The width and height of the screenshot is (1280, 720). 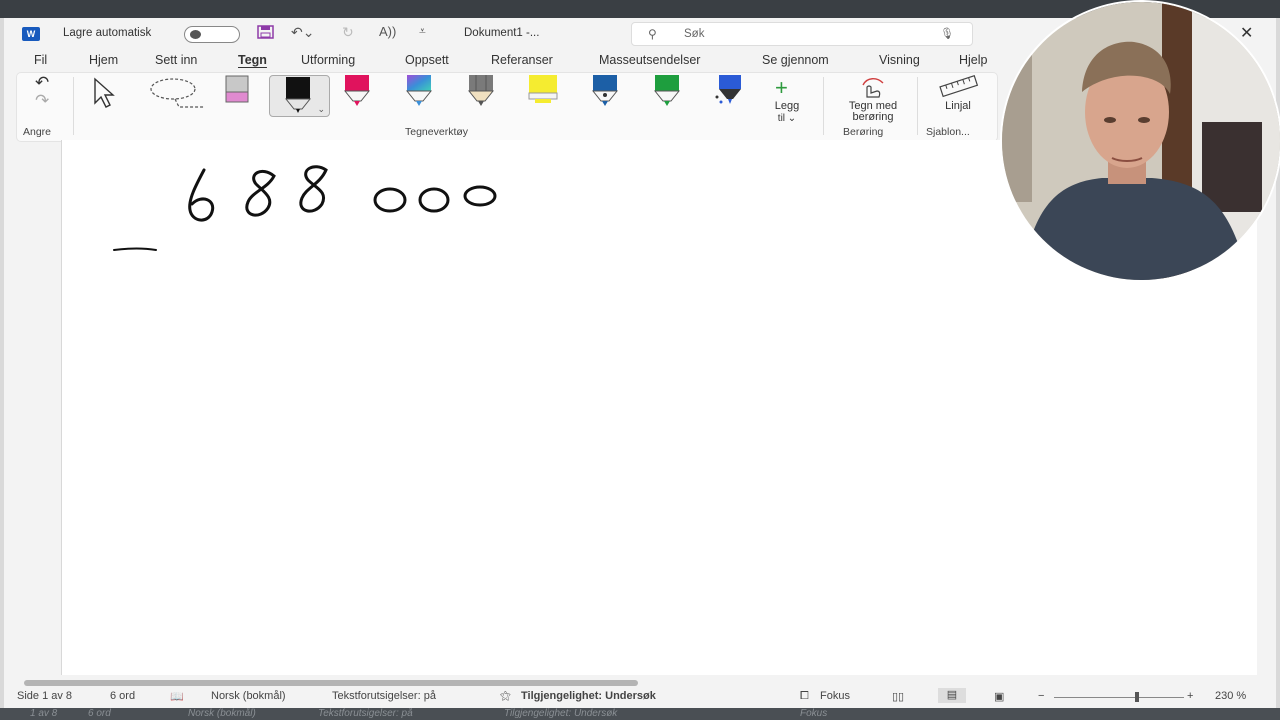 What do you see at coordinates (177, 696) in the screenshot?
I see `proofing-book-icon: 📖` at bounding box center [177, 696].